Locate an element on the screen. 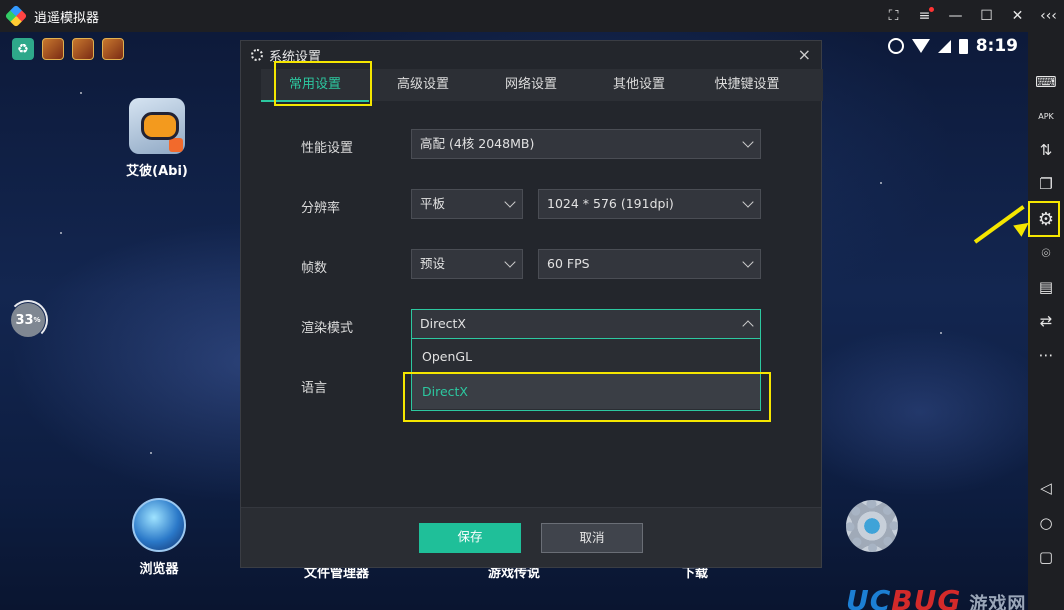 The image size is (1064, 610). back-icon: ◁ is located at coordinates (1046, 488).